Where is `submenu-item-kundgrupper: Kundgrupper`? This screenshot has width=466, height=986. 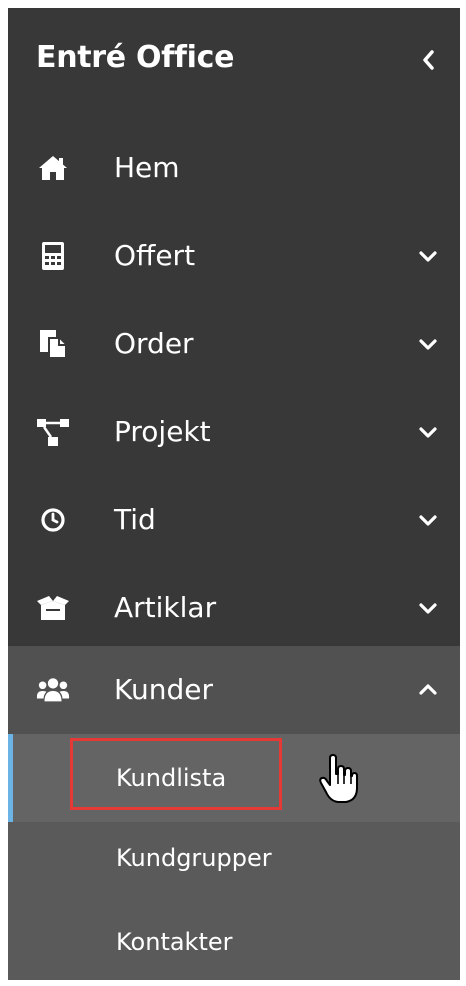
submenu-item-kundgrupper: Kundgrupper is located at coordinates (234, 858).